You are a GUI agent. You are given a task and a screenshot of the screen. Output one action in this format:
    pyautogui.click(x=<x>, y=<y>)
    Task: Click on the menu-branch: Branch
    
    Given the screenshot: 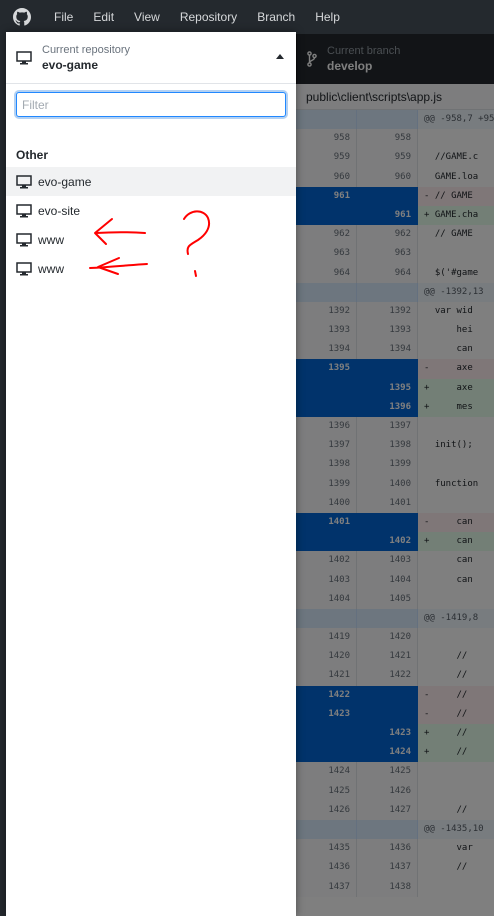 What is the action you would take?
    pyautogui.click(x=276, y=17)
    